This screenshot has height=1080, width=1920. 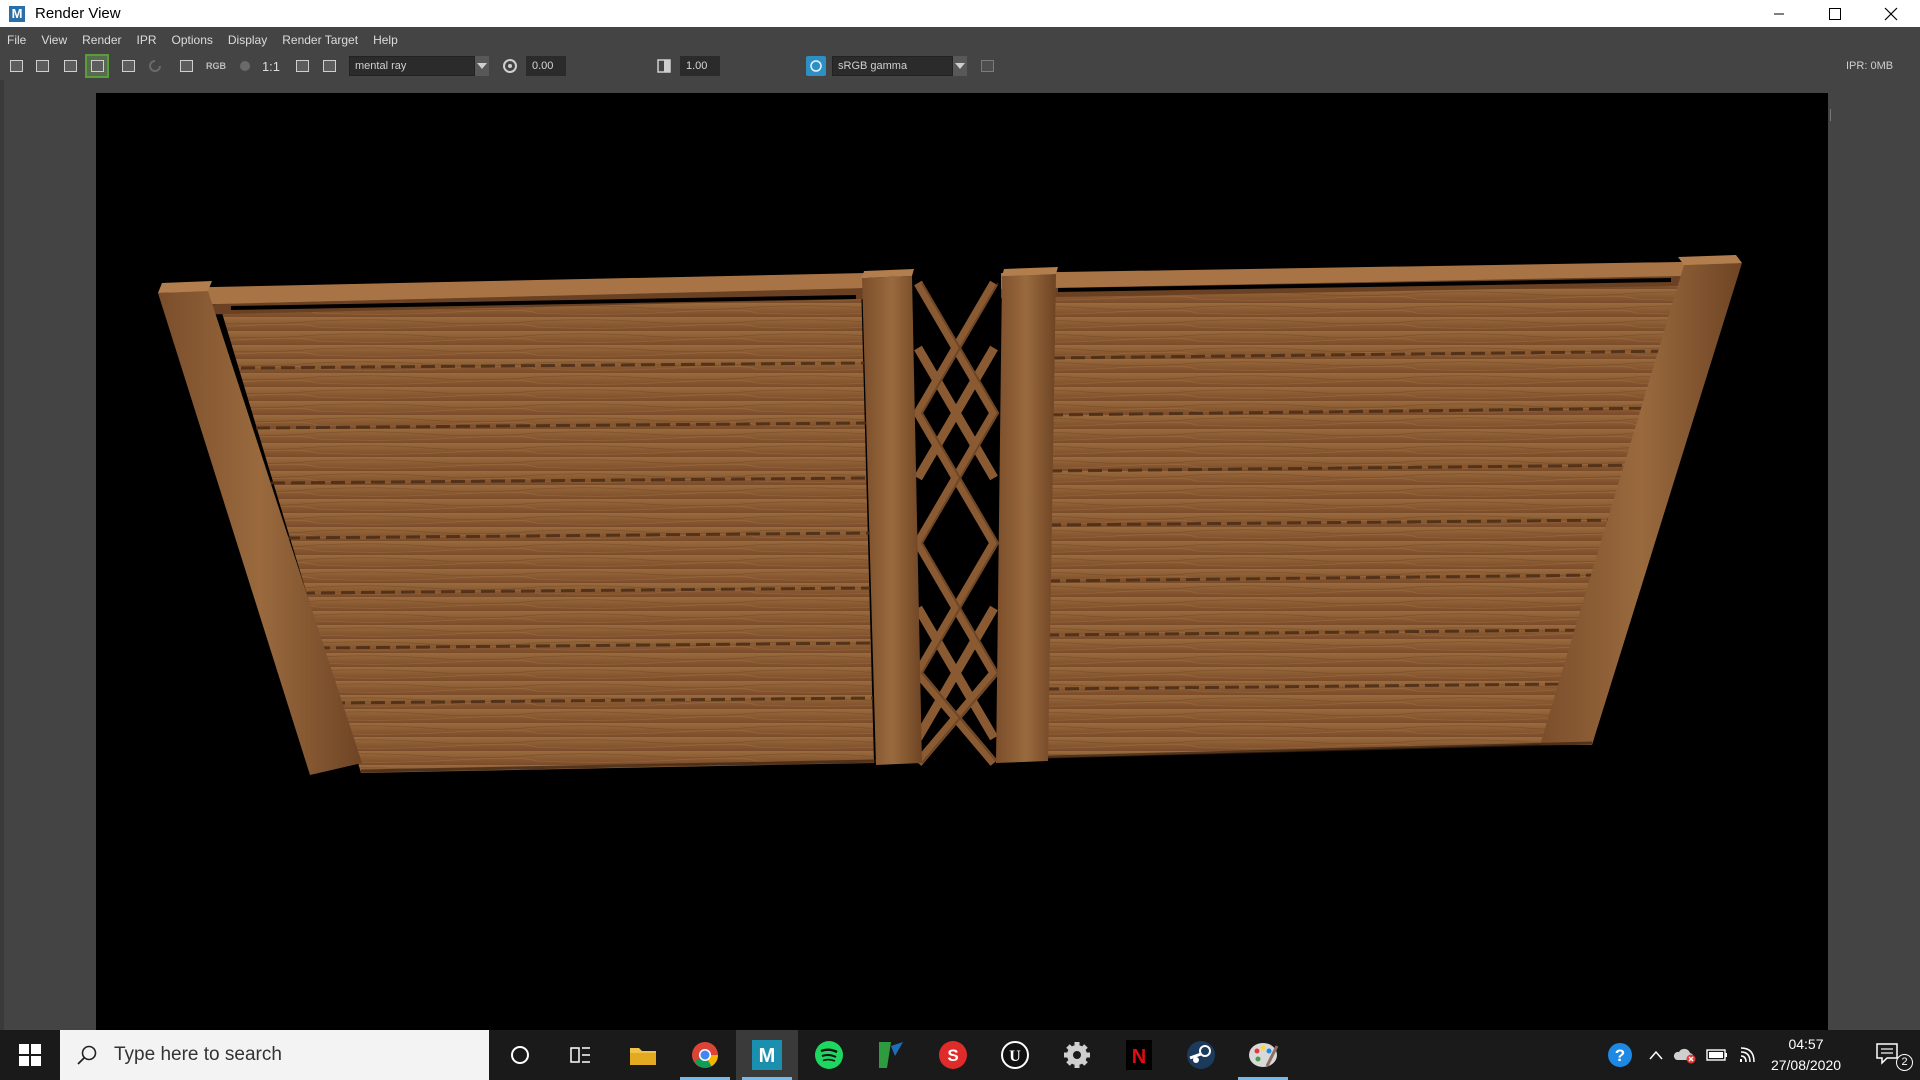 What do you see at coordinates (320, 40) in the screenshot?
I see `menu-render-target: Render Target` at bounding box center [320, 40].